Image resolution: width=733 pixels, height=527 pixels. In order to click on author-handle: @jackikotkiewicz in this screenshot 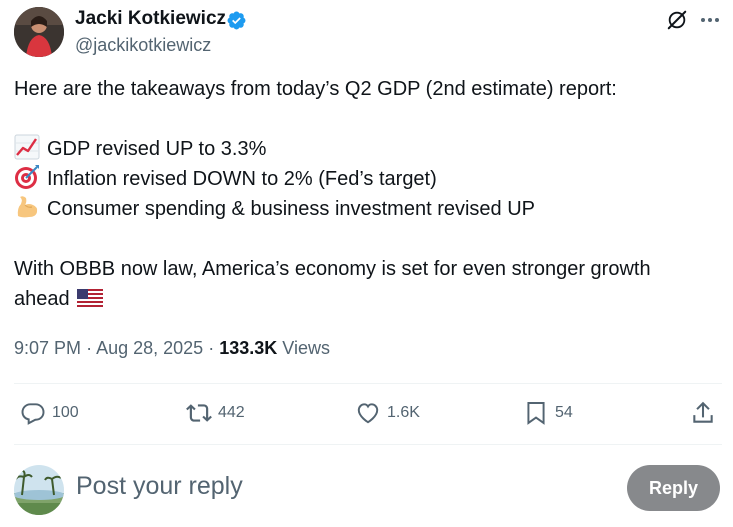, I will do `click(143, 45)`.